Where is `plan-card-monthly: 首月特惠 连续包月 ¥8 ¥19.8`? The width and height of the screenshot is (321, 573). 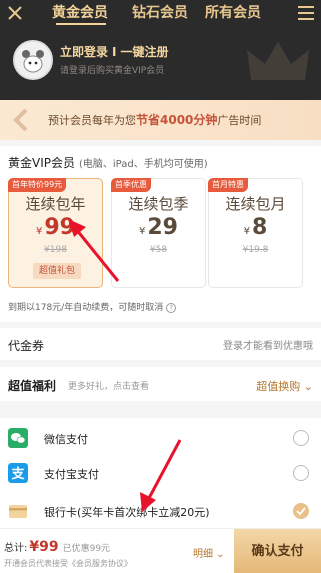 plan-card-monthly: 首月特惠 连续包月 ¥8 ¥19.8 is located at coordinates (255, 233).